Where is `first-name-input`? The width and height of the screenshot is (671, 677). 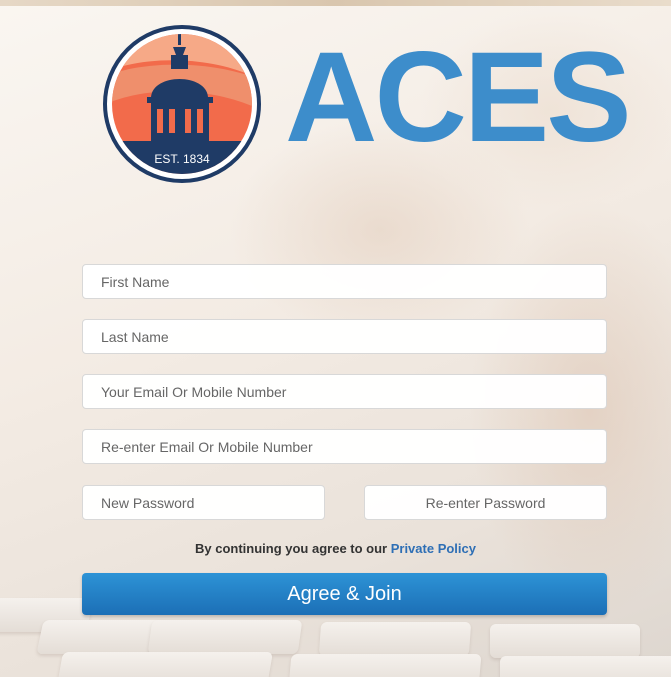
first-name-input is located at coordinates (344, 281).